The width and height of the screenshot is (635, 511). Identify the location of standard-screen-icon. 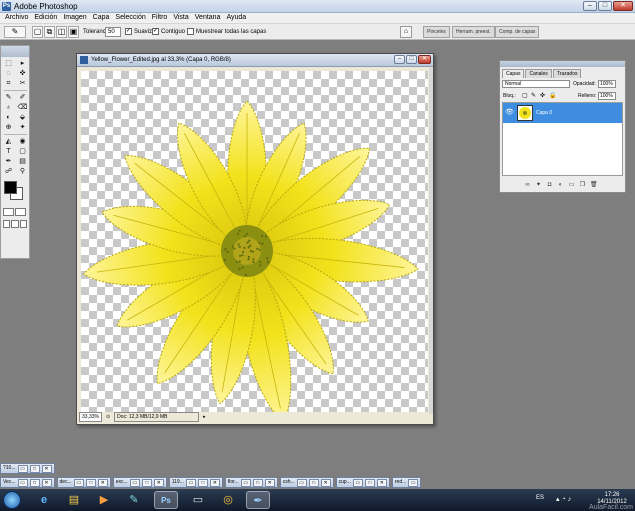
(7, 224).